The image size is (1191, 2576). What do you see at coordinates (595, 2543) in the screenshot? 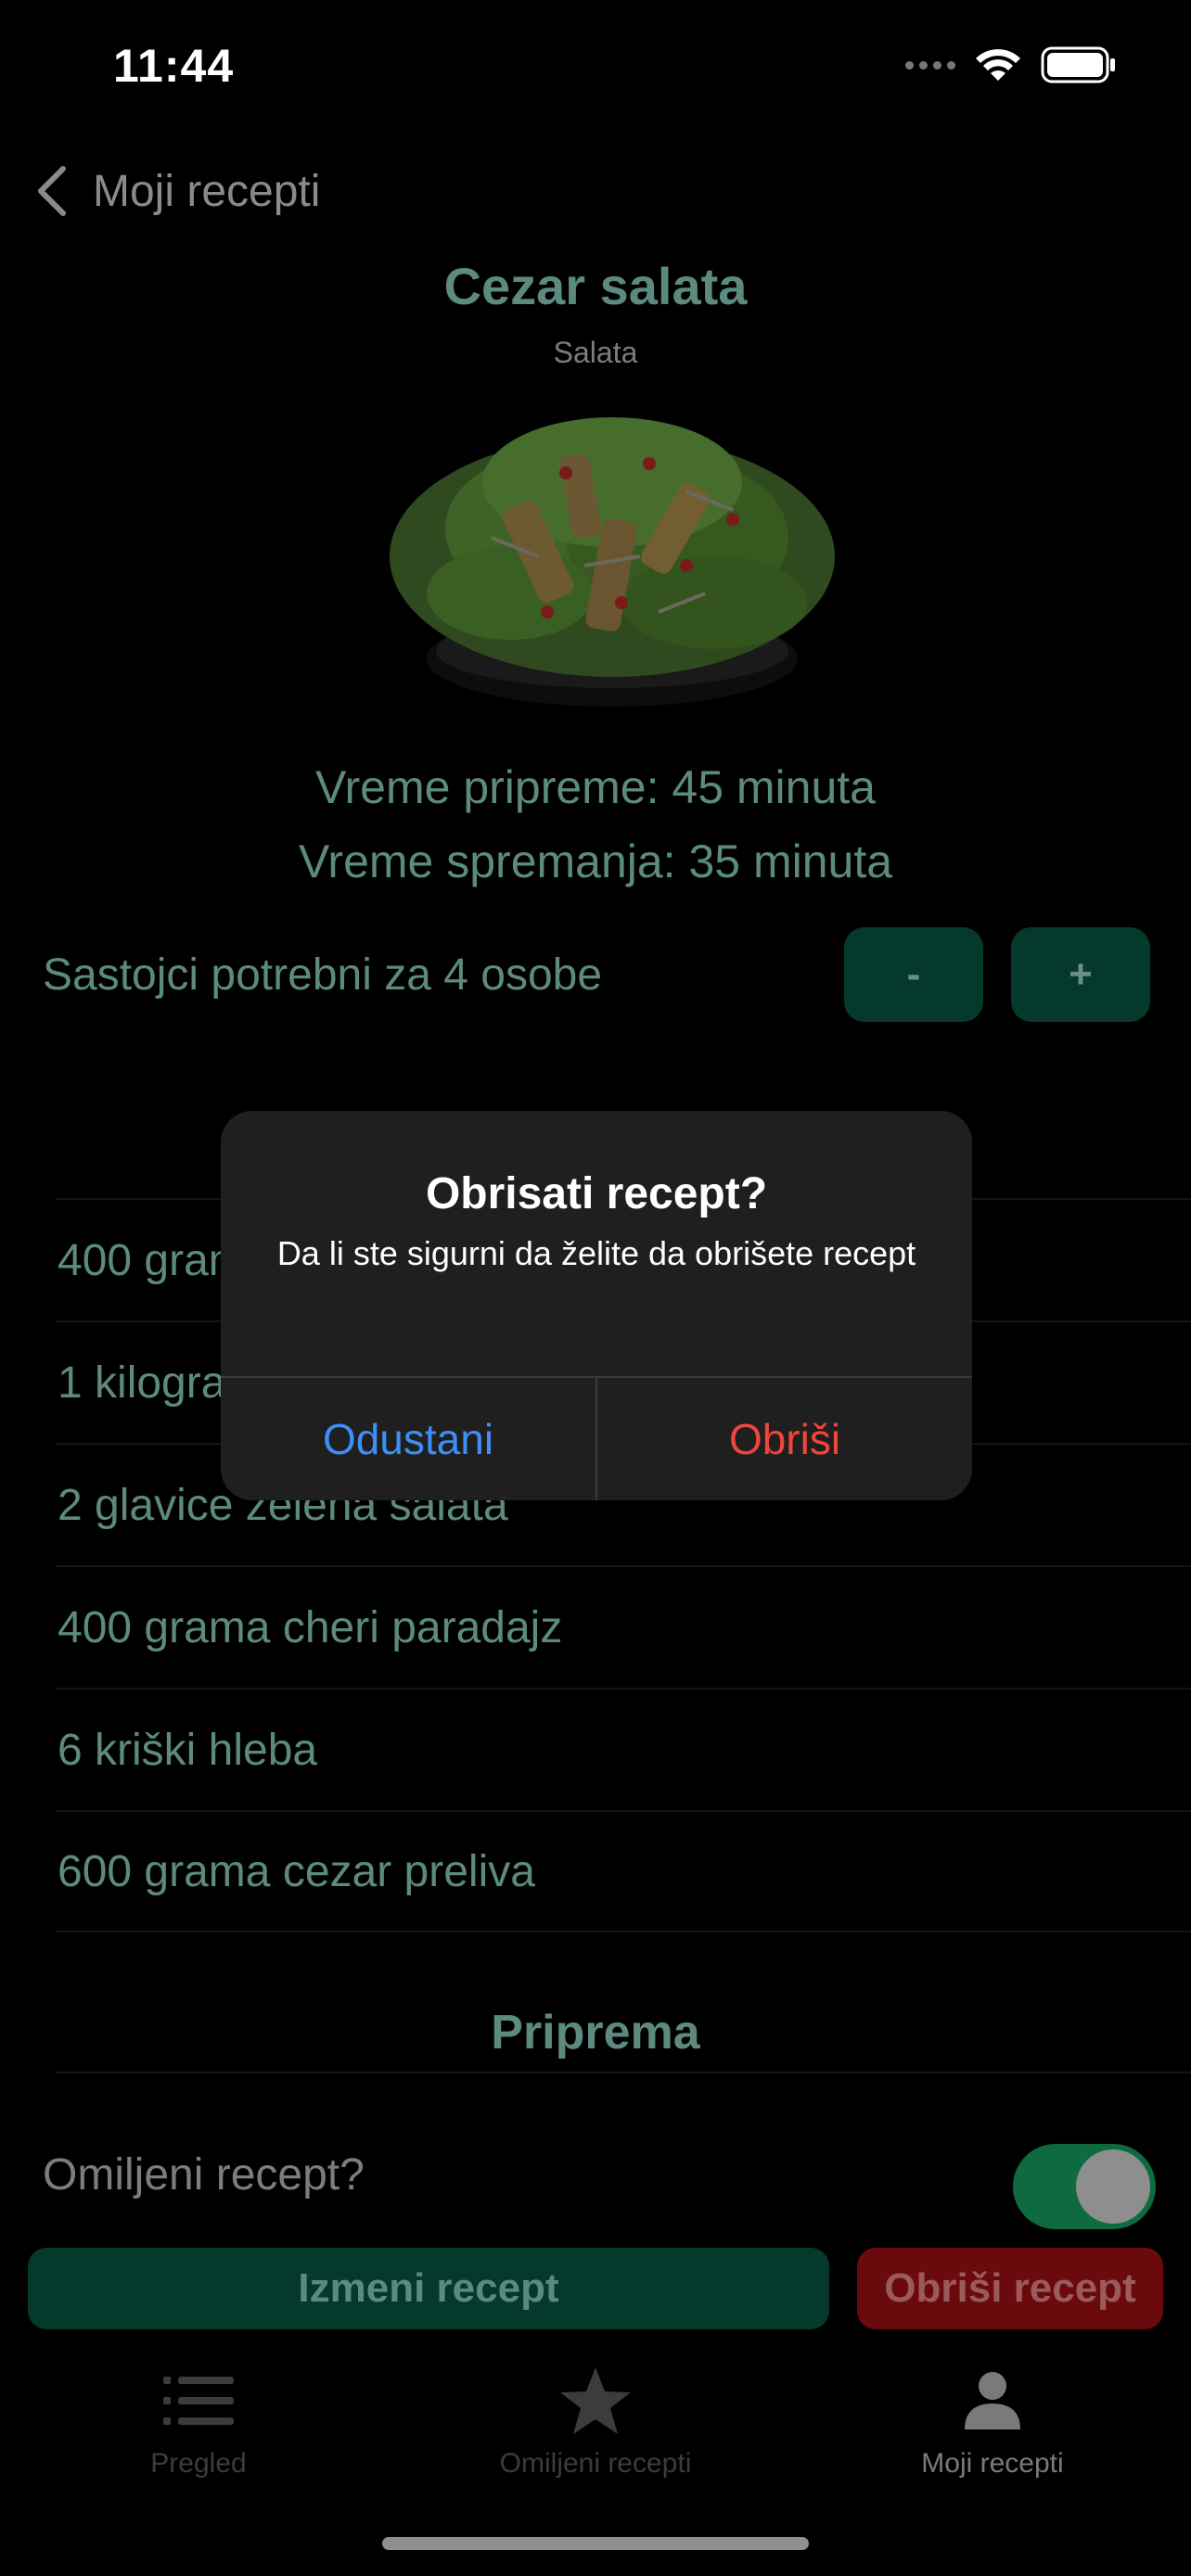
I see `home-indicator` at bounding box center [595, 2543].